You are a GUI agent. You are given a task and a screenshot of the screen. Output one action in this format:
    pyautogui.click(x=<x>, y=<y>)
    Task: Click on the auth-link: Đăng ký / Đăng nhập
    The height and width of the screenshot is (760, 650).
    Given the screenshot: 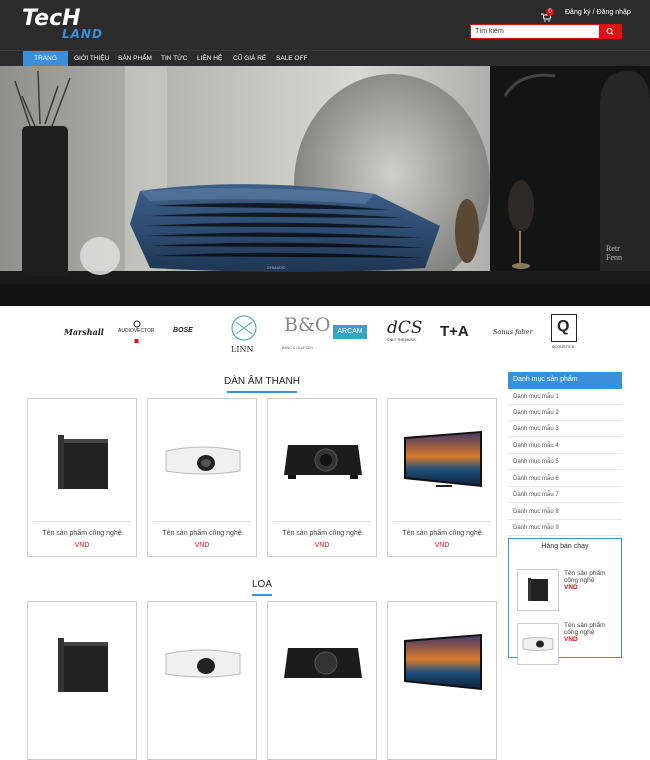 What is the action you would take?
    pyautogui.click(x=598, y=12)
    